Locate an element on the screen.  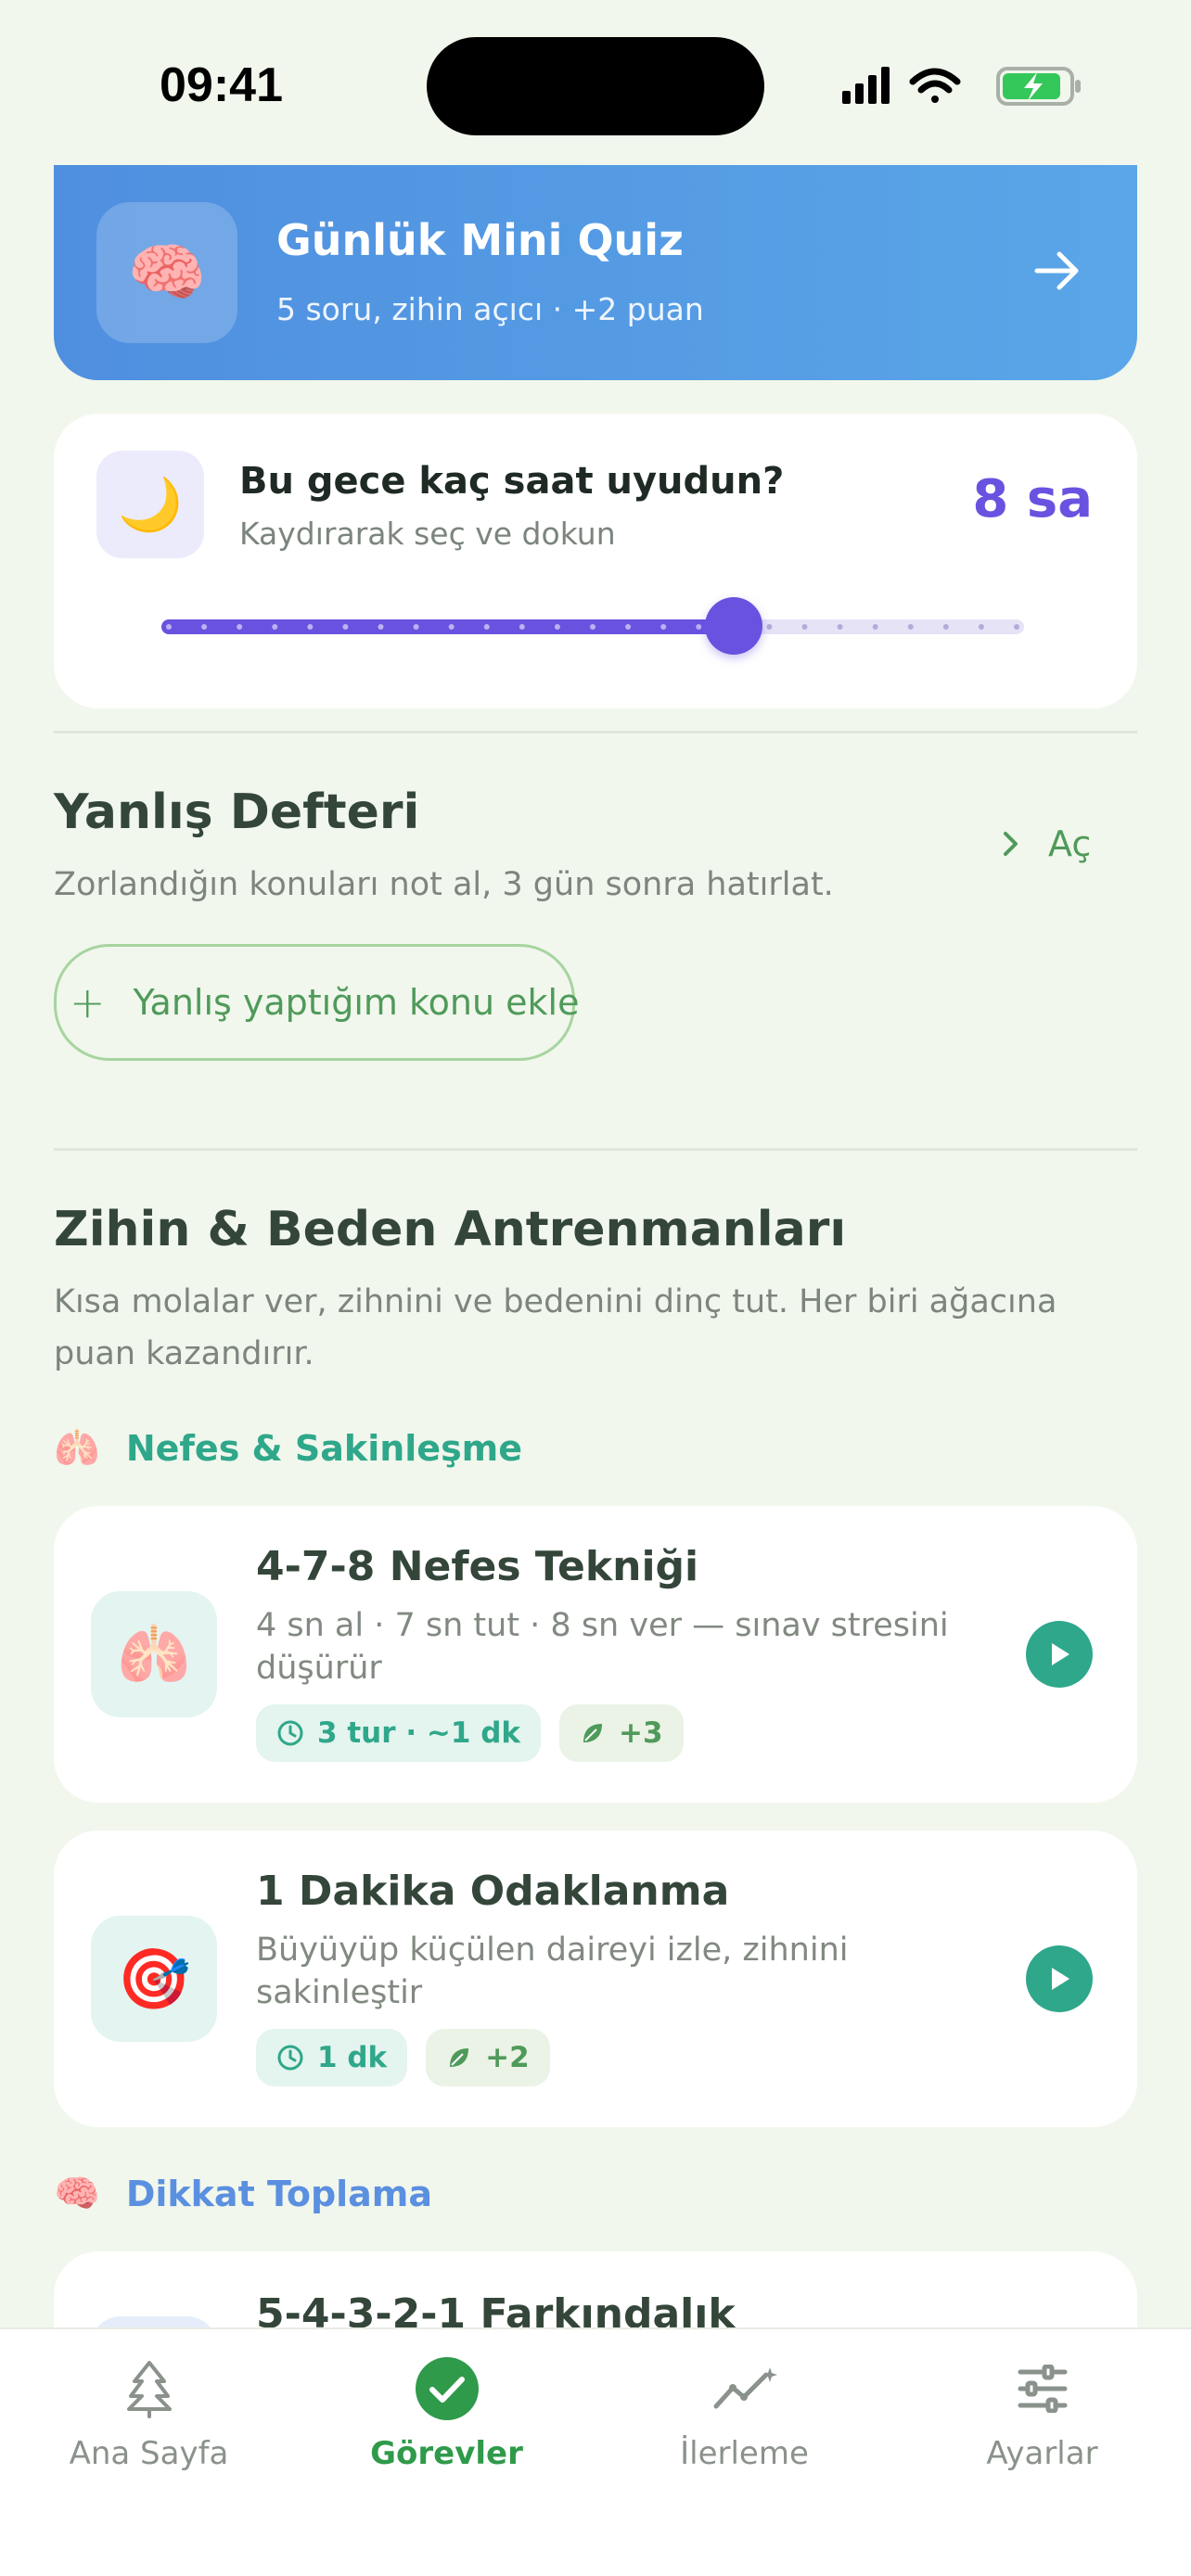
status-time: 09:41 is located at coordinates (222, 85).